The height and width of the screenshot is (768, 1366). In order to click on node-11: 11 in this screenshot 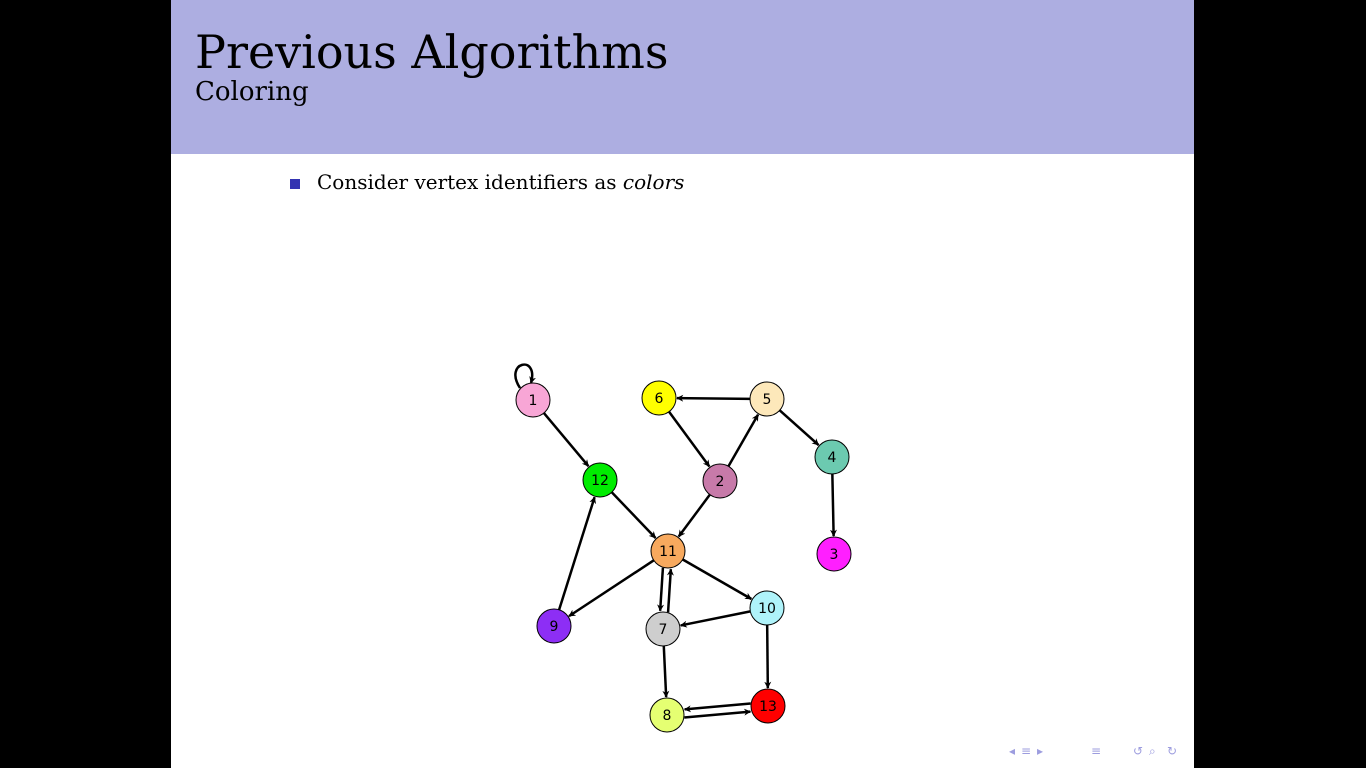, I will do `click(668, 551)`.